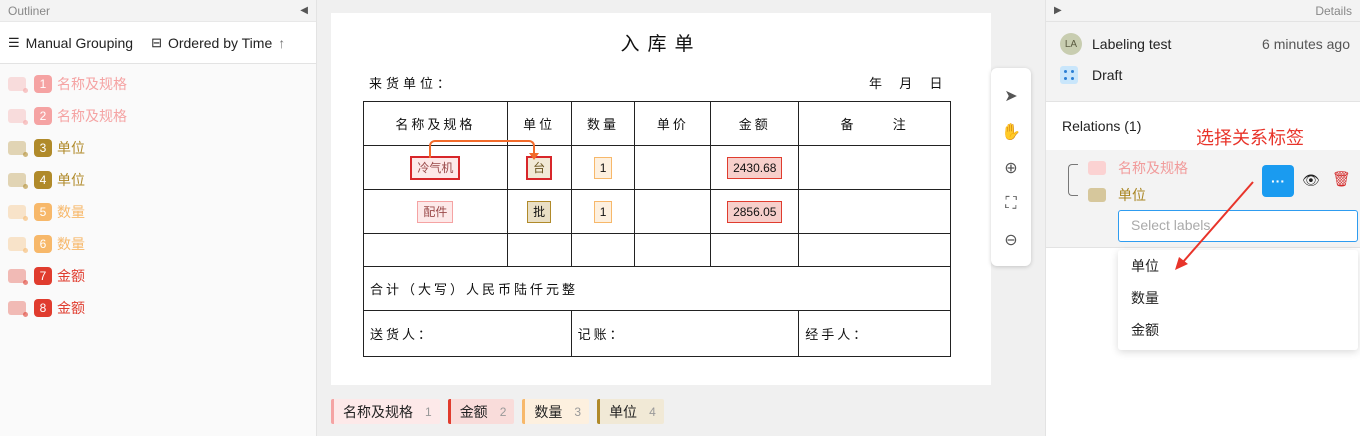 Image resolution: width=1360 pixels, height=436 pixels. Describe the element at coordinates (43, 116) in the screenshot. I see `region-index-badge: 2` at that location.